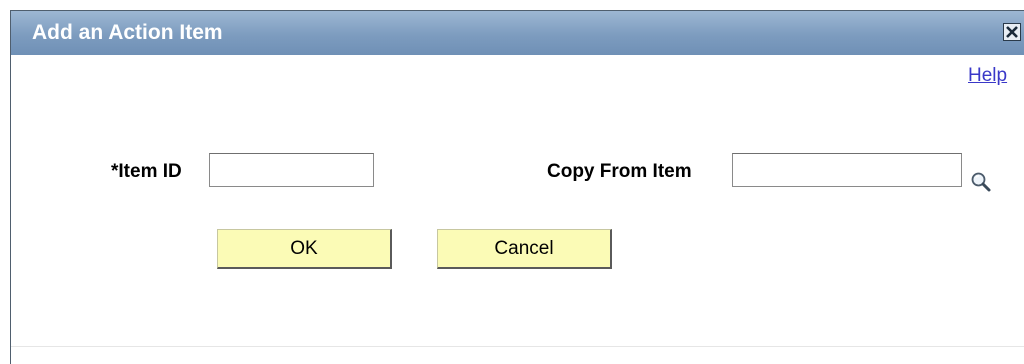 This screenshot has height=364, width=1024. What do you see at coordinates (987, 76) in the screenshot?
I see `help-link: Help` at bounding box center [987, 76].